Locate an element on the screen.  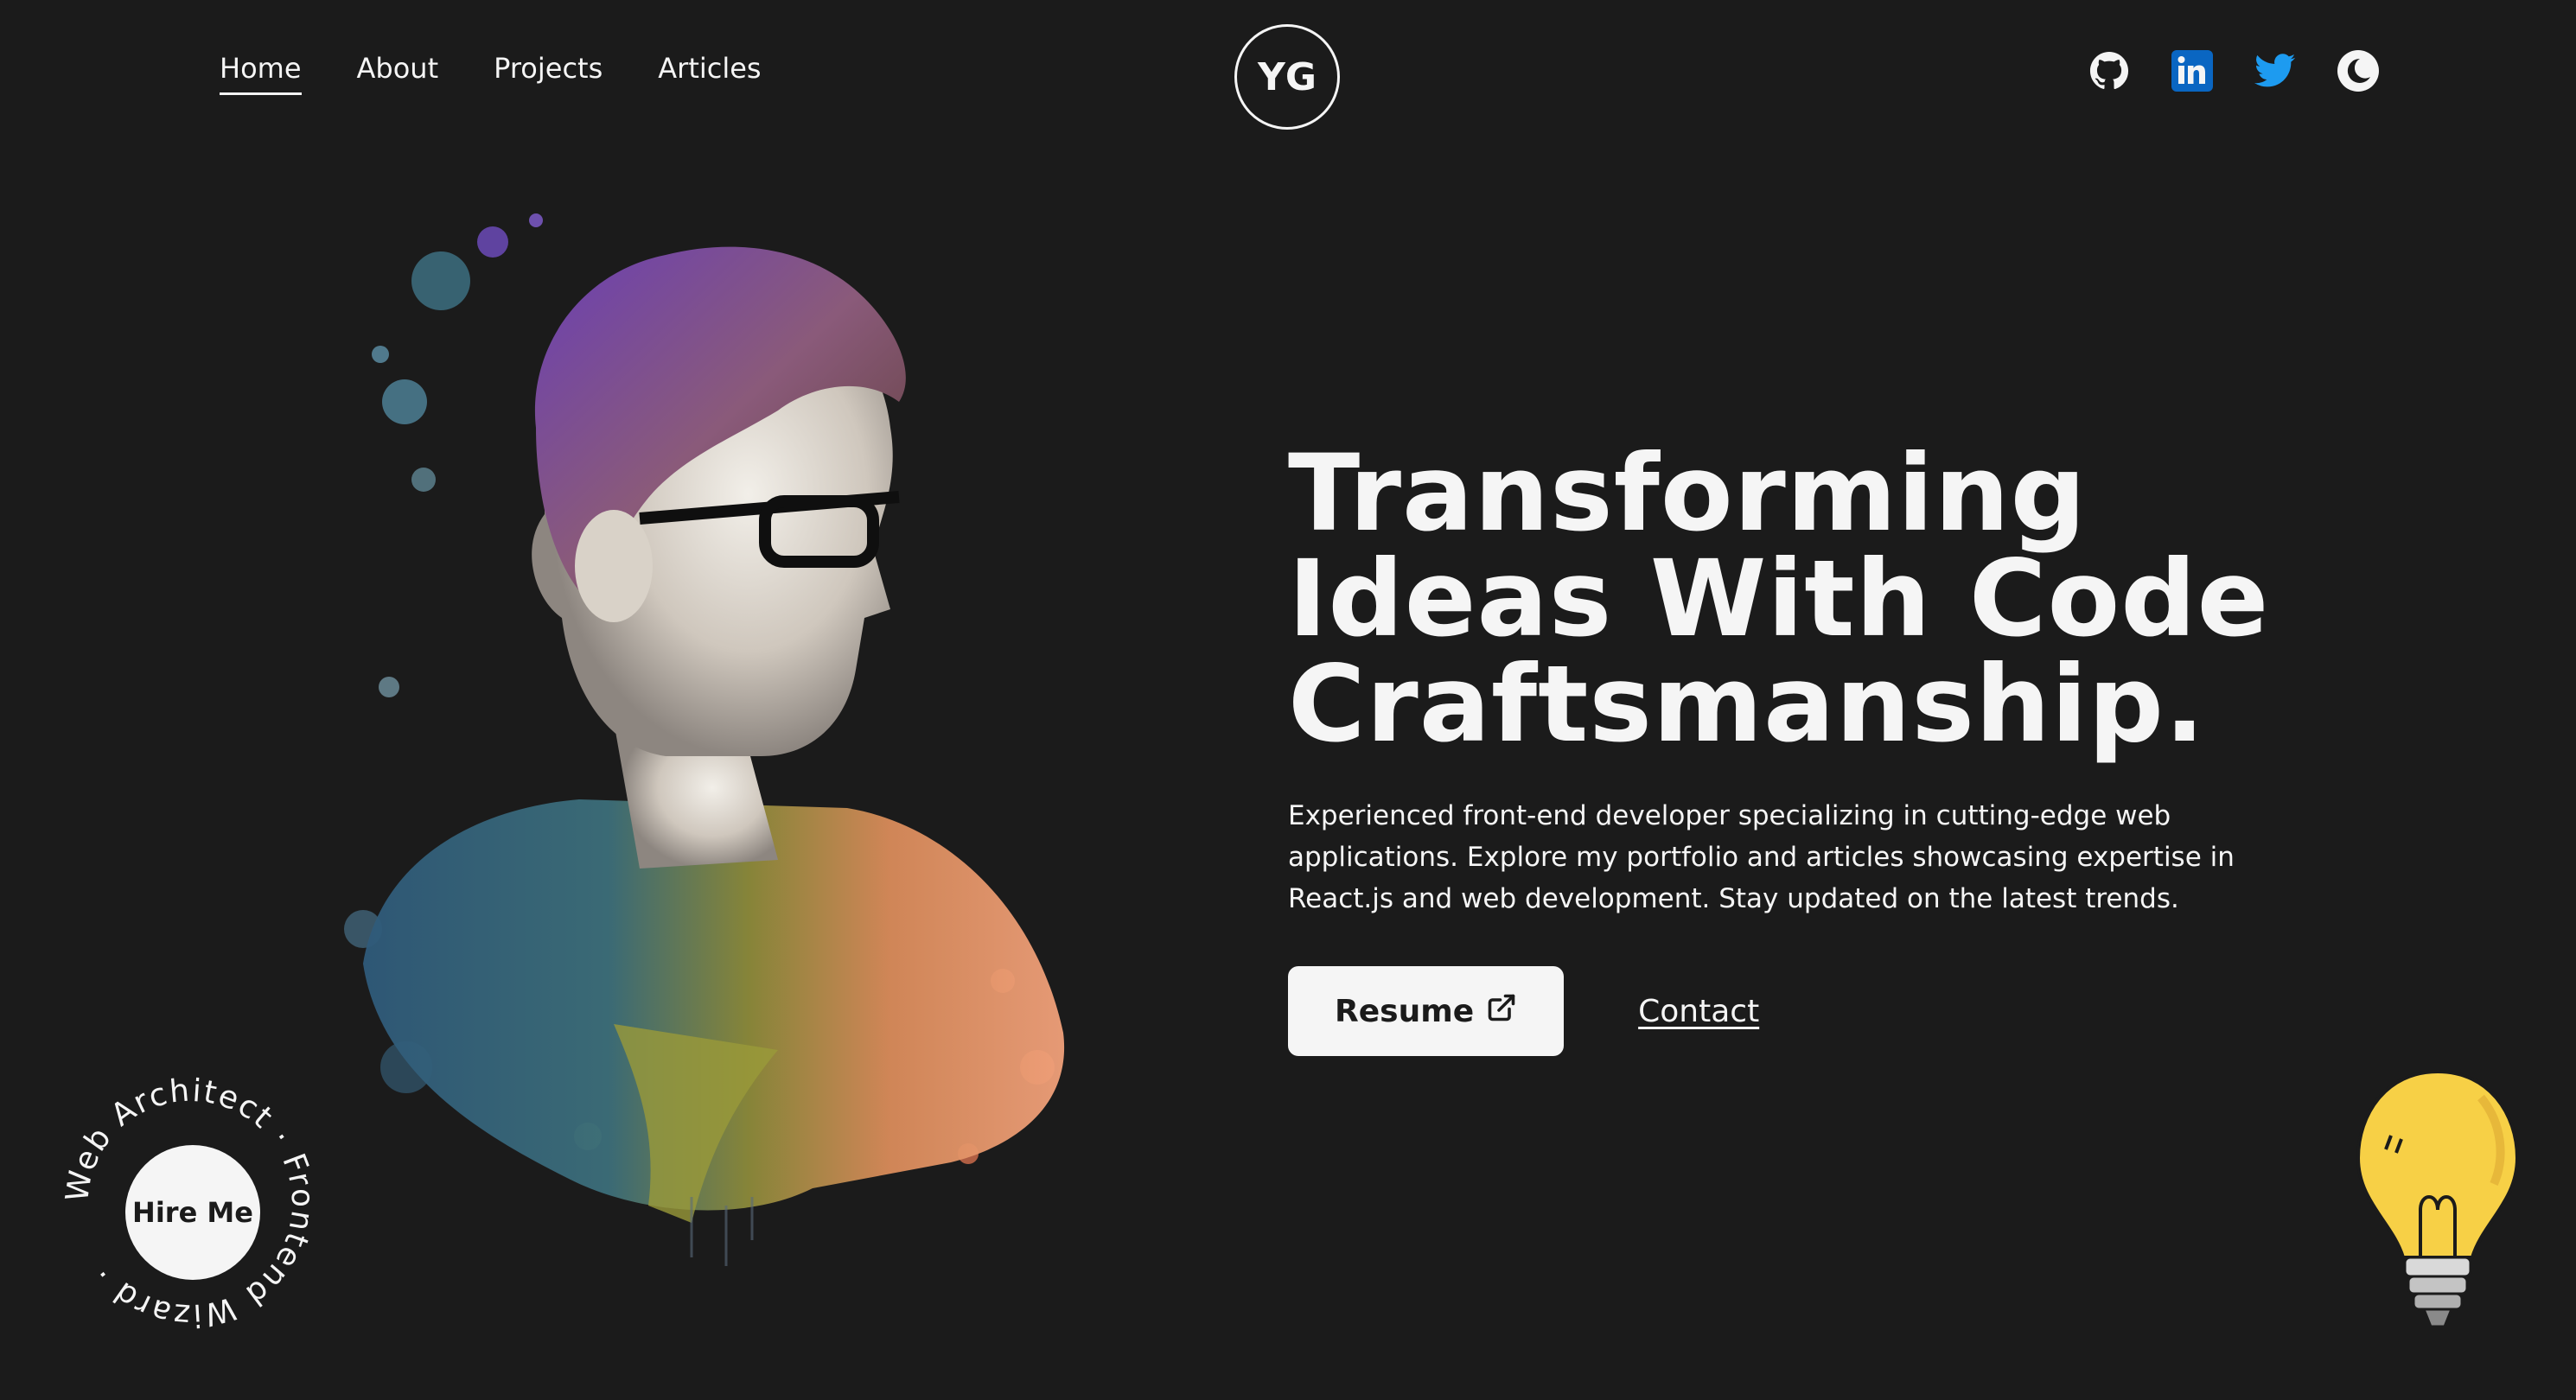
headline-line-1: Transforming is located at coordinates (1687, 494).